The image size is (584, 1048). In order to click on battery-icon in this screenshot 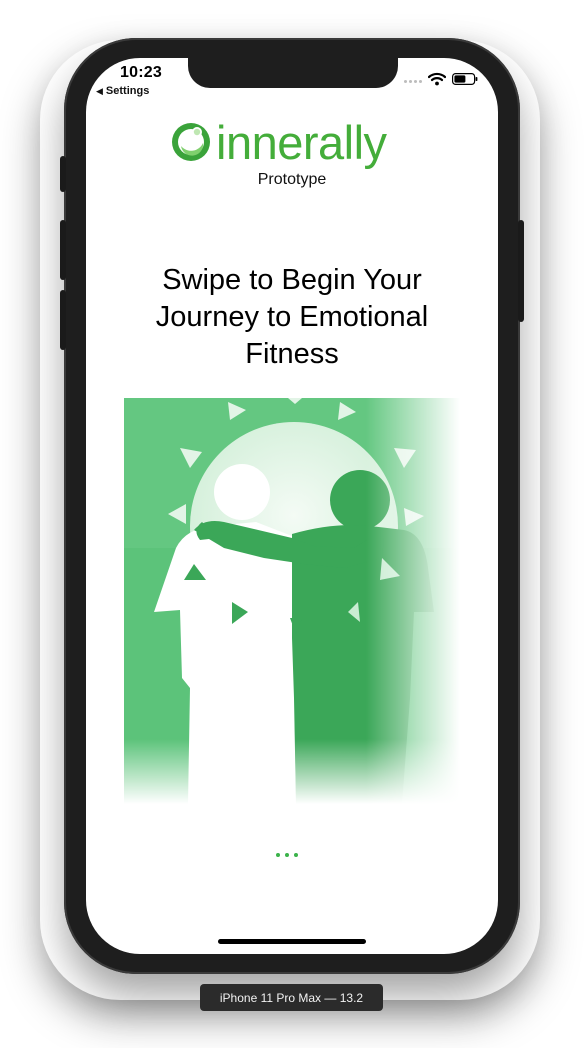, I will do `click(465, 79)`.